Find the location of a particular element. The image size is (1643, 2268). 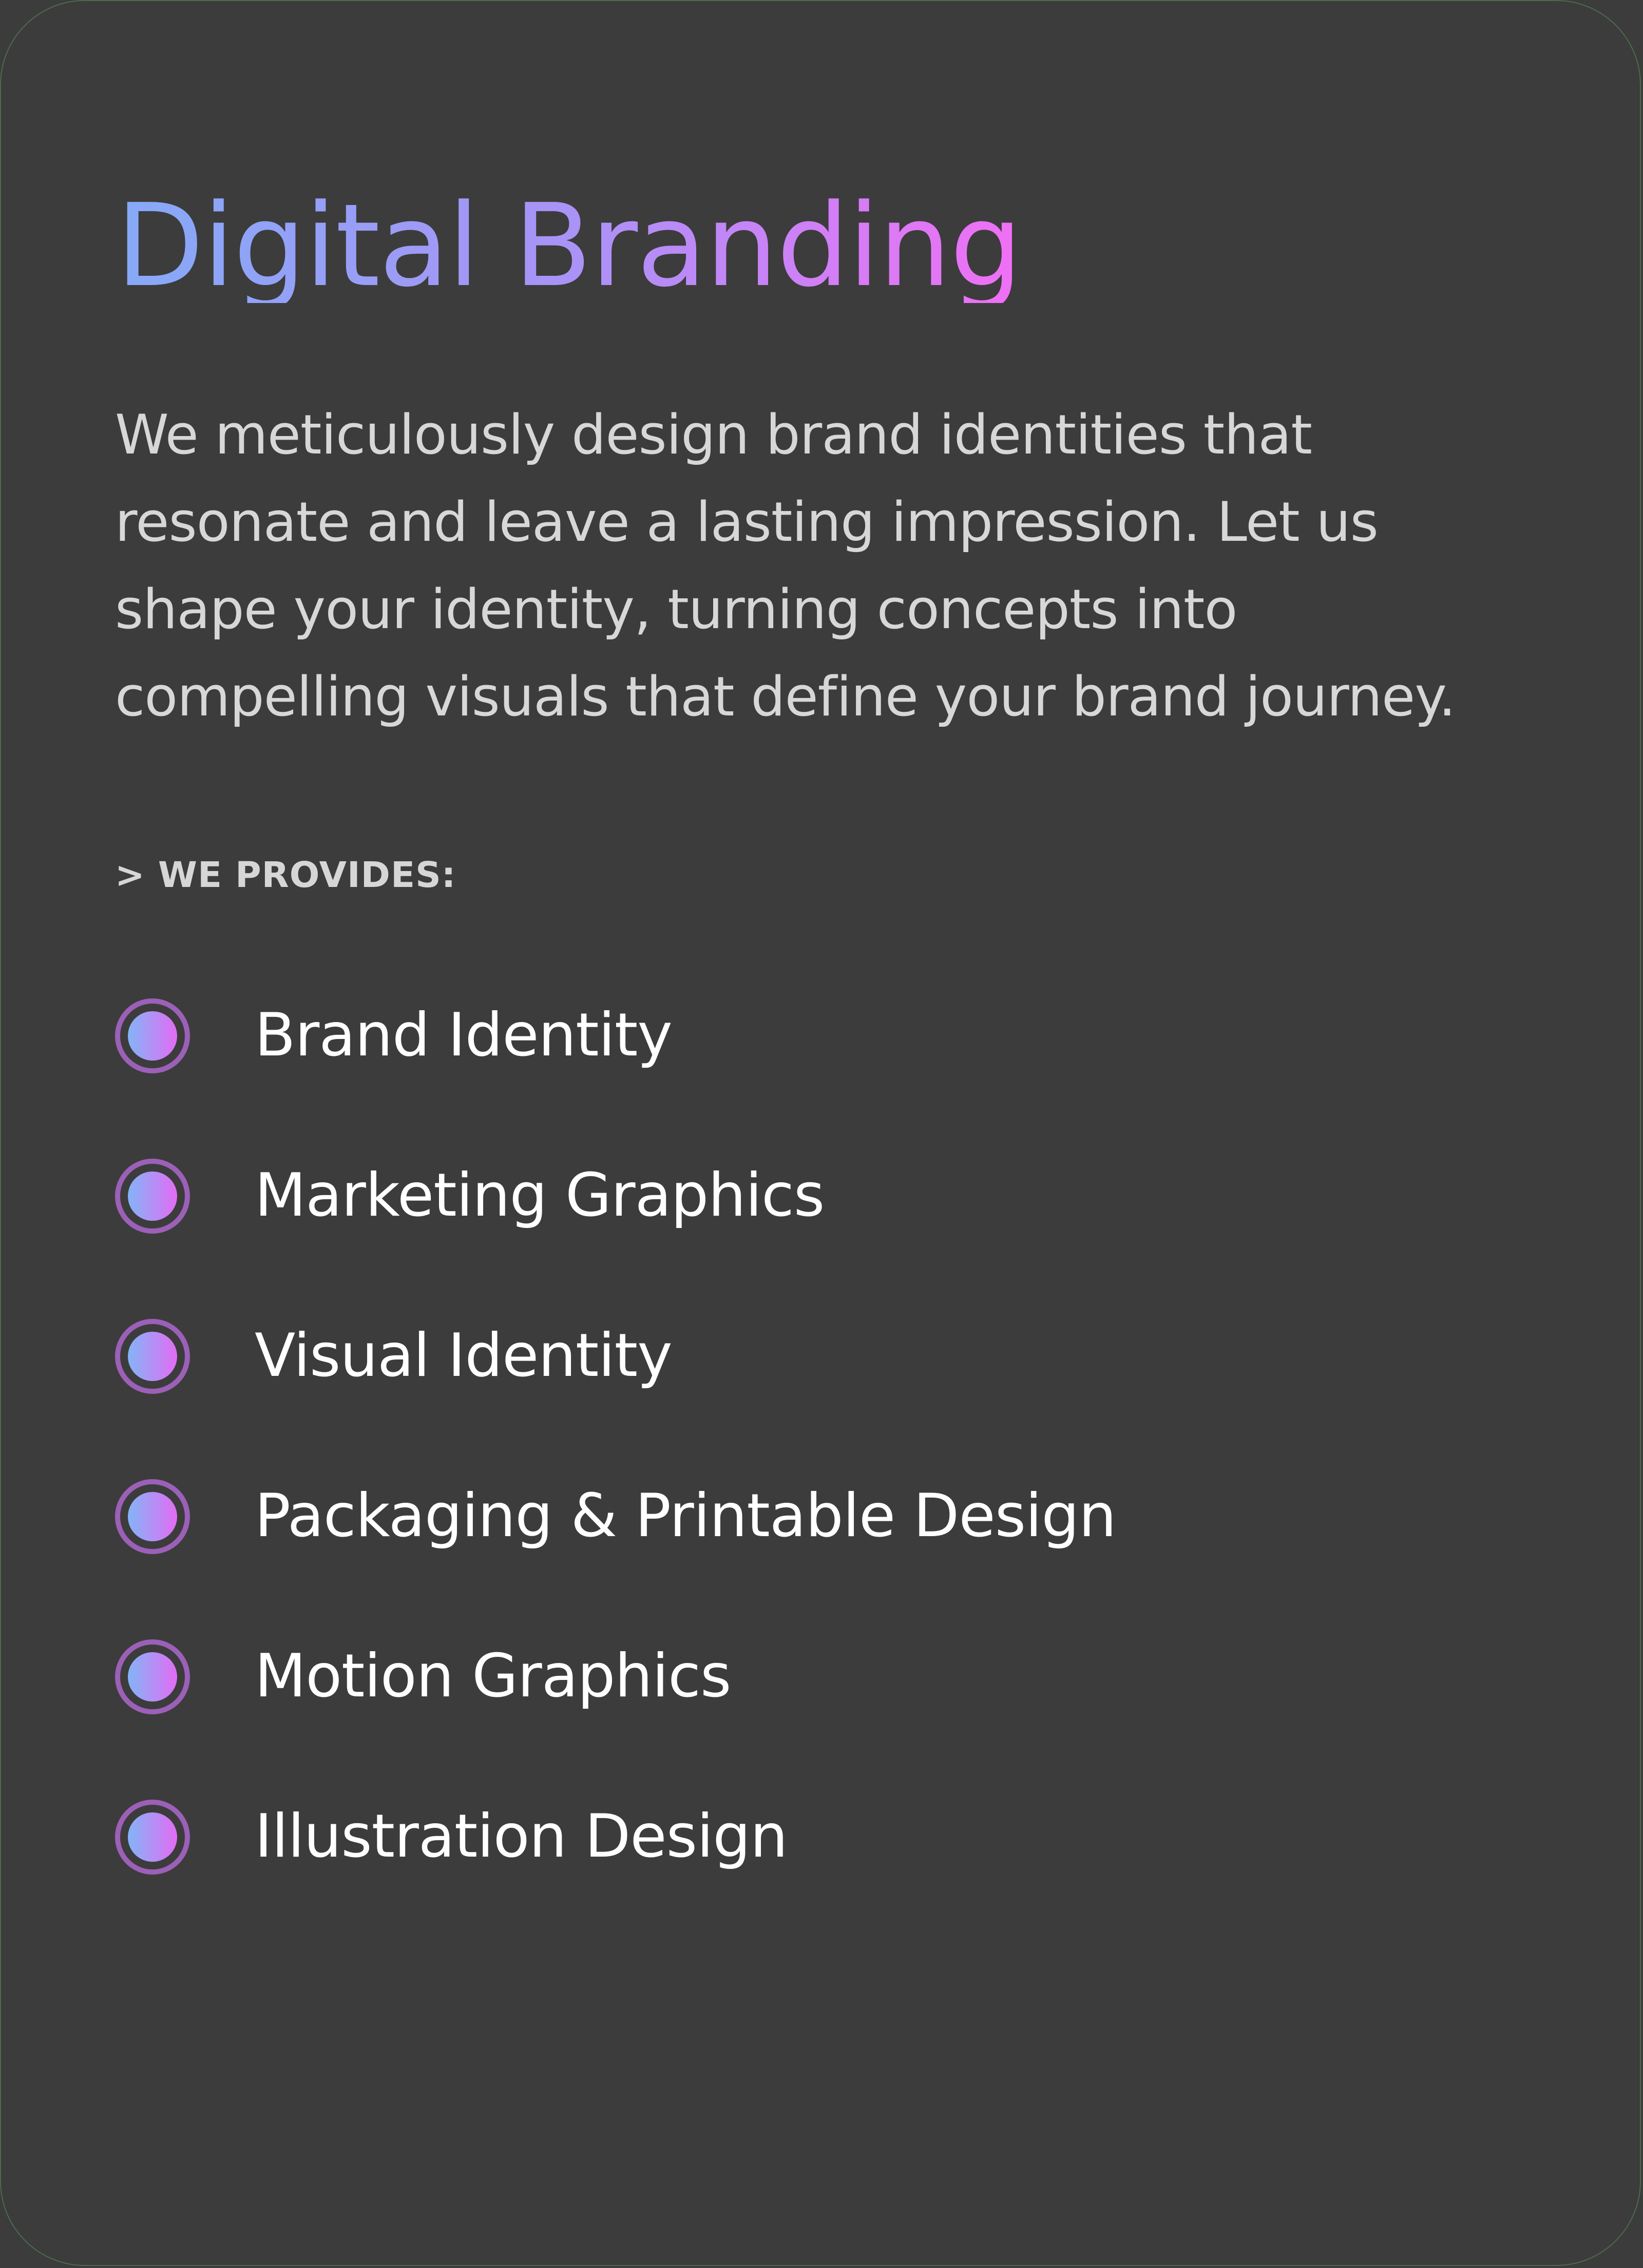

list-item: Motion Graphics is located at coordinates (756, 1718).